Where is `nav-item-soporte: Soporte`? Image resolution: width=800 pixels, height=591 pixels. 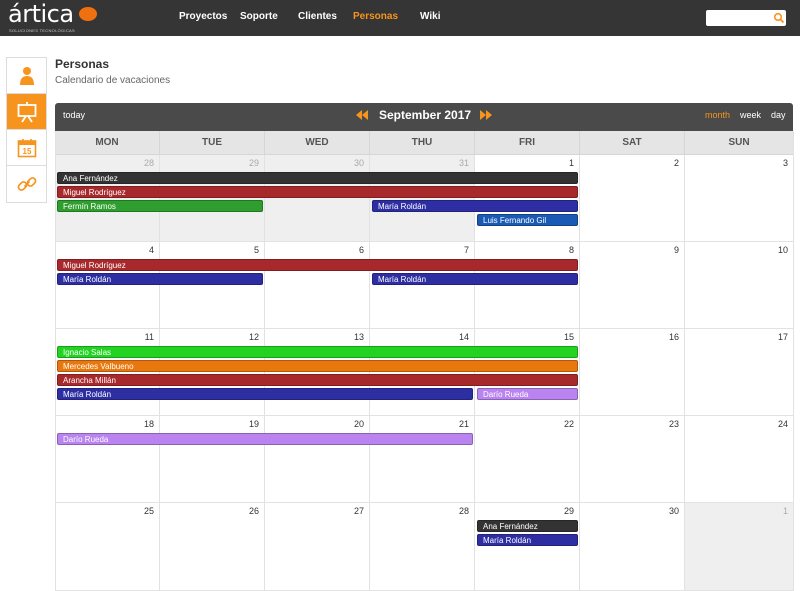 nav-item-soporte: Soporte is located at coordinates (259, 18).